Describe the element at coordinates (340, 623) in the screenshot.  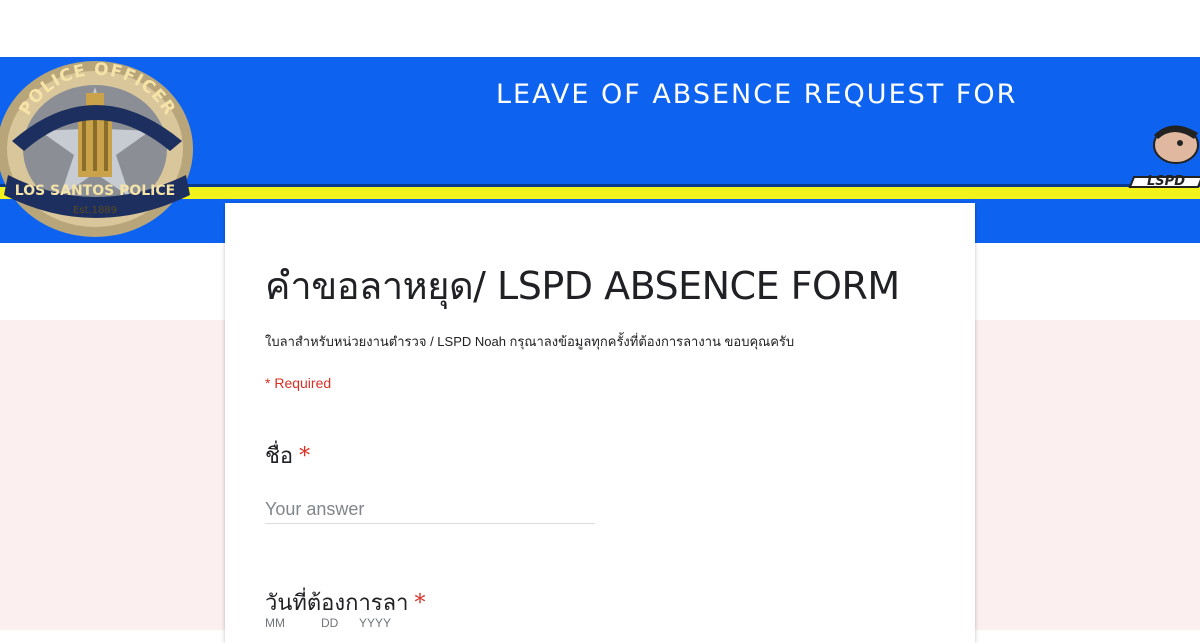
I see `date-day-label: DD` at that location.